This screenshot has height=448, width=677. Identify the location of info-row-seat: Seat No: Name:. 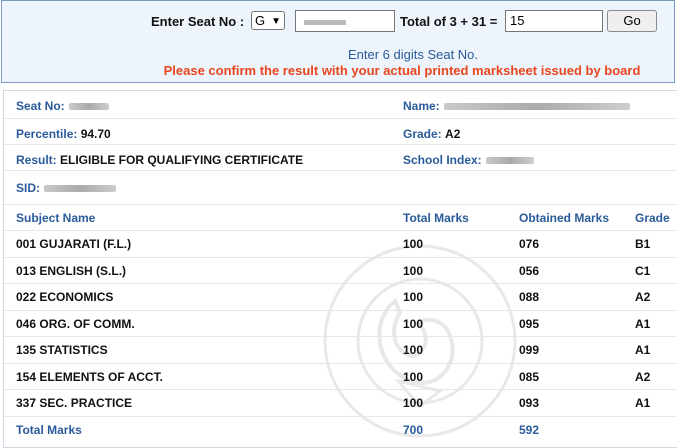
(340, 104).